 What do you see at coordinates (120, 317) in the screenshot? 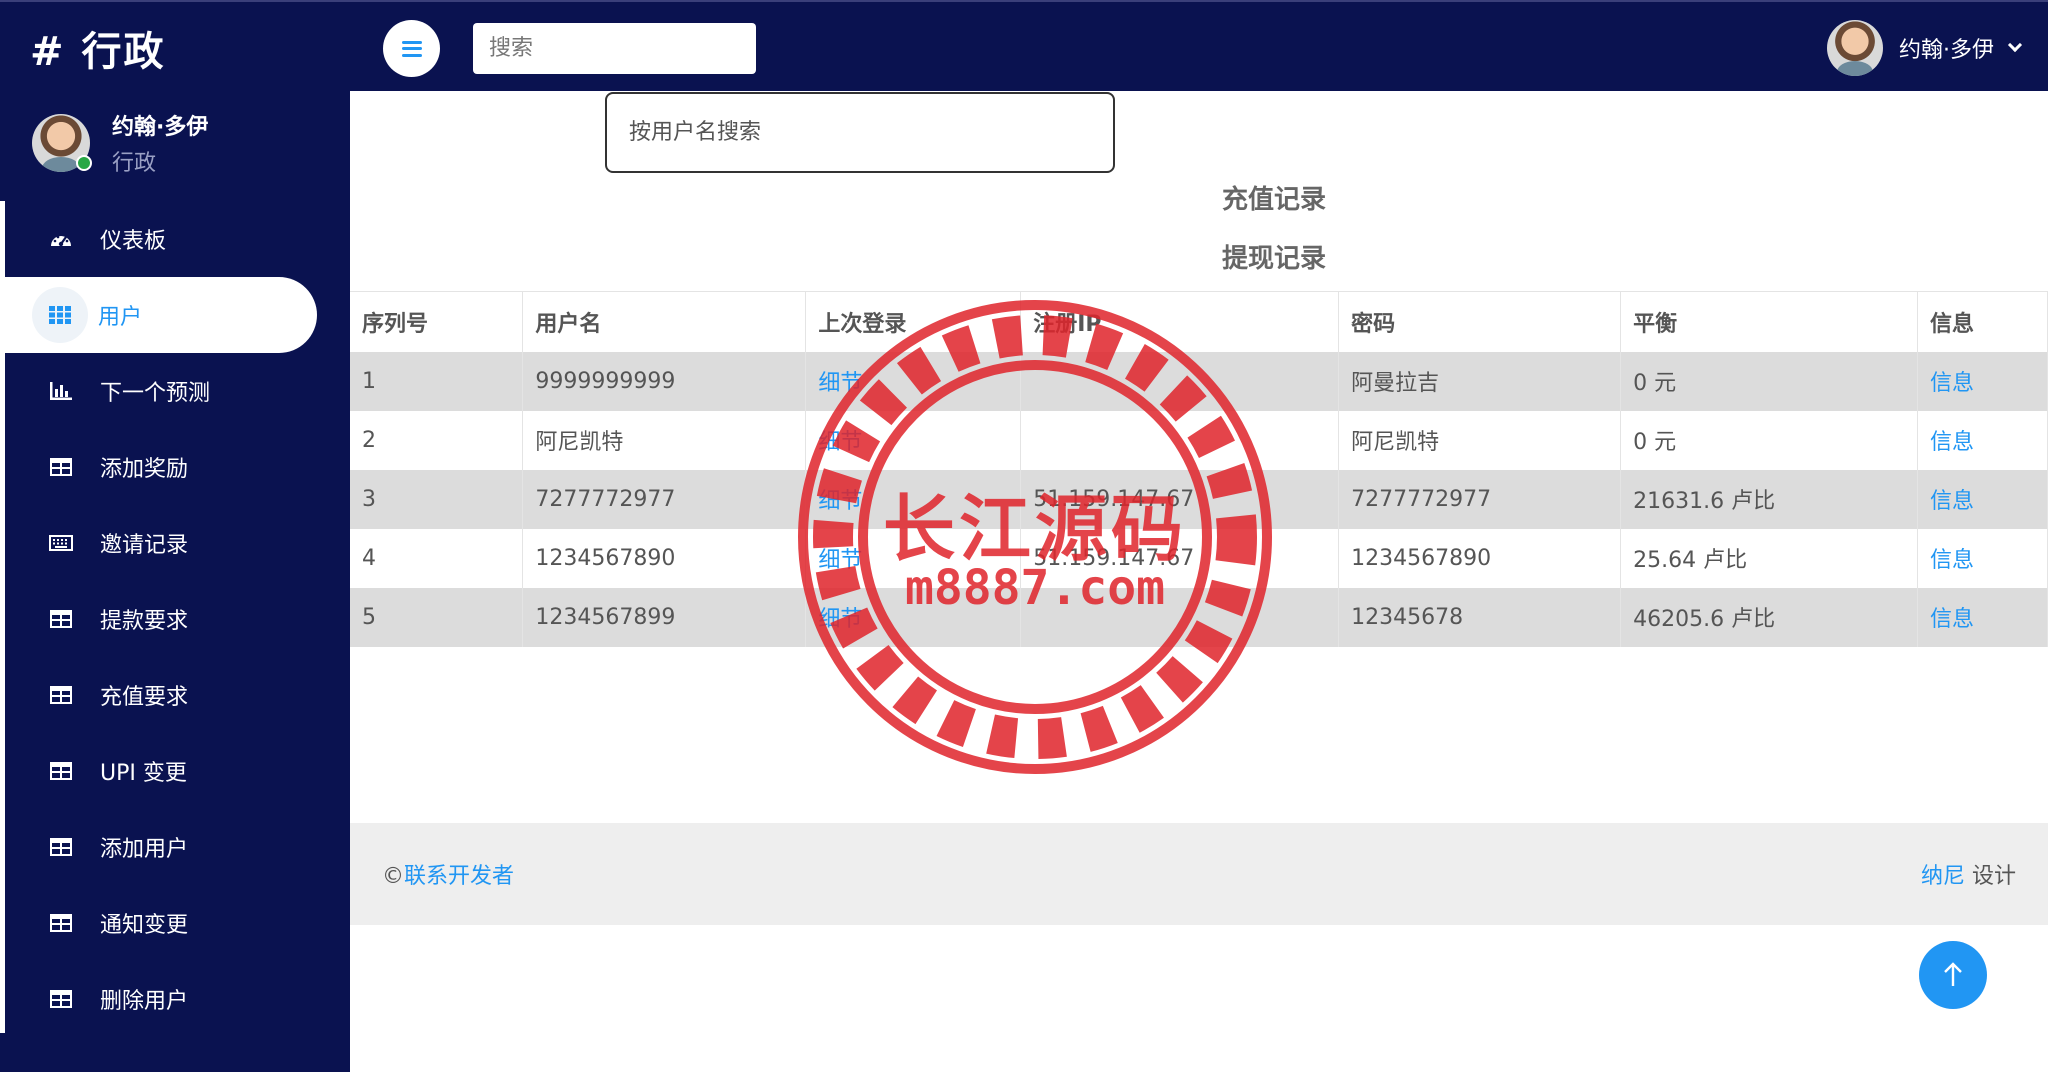
I see `sidebar-item-label: 用户` at bounding box center [120, 317].